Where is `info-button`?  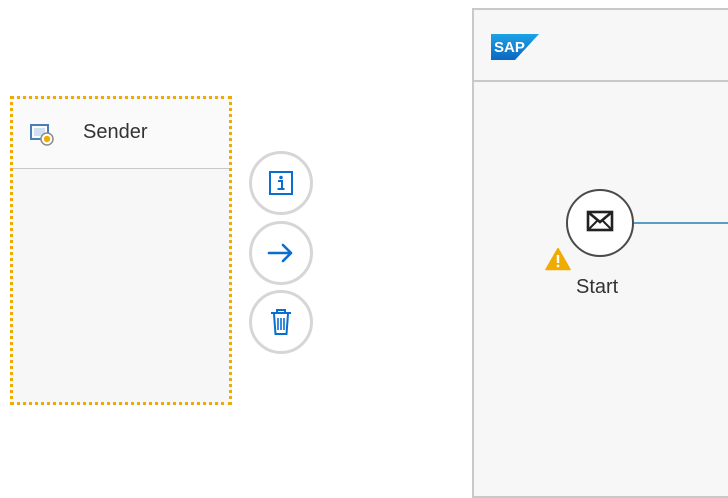 info-button is located at coordinates (281, 183).